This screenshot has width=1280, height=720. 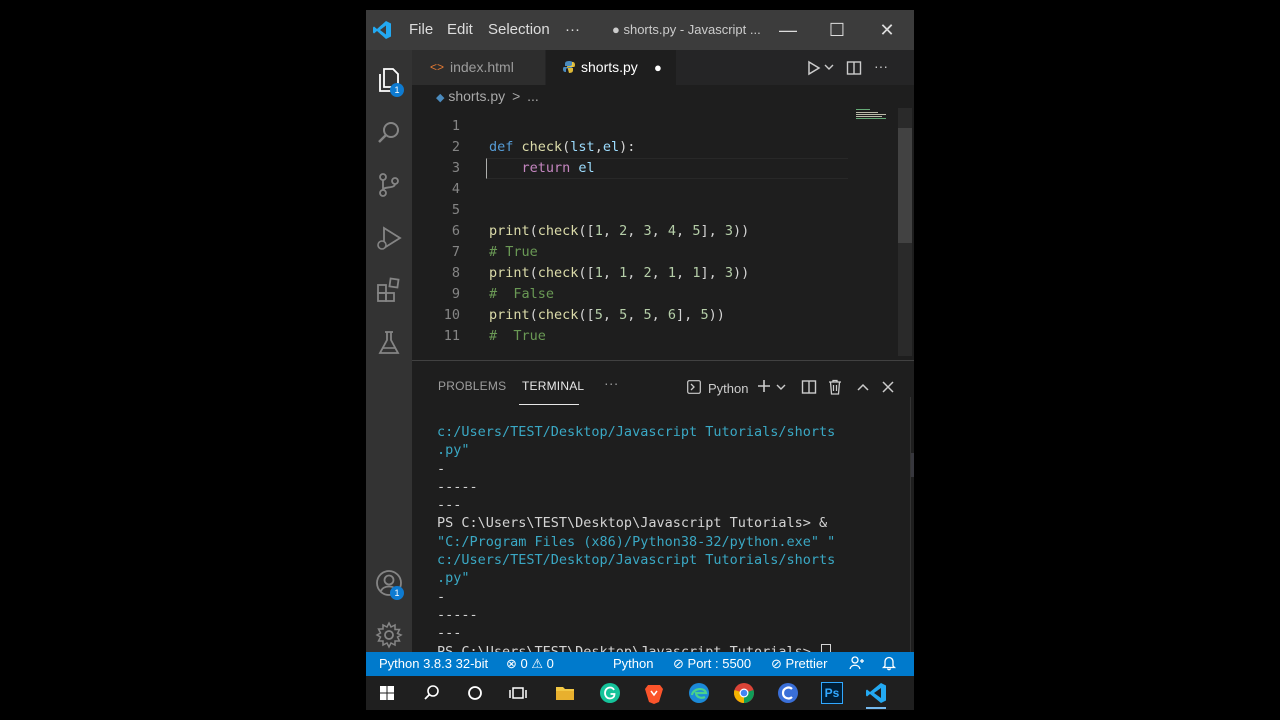 What do you see at coordinates (389, 343) in the screenshot?
I see `testing-icon` at bounding box center [389, 343].